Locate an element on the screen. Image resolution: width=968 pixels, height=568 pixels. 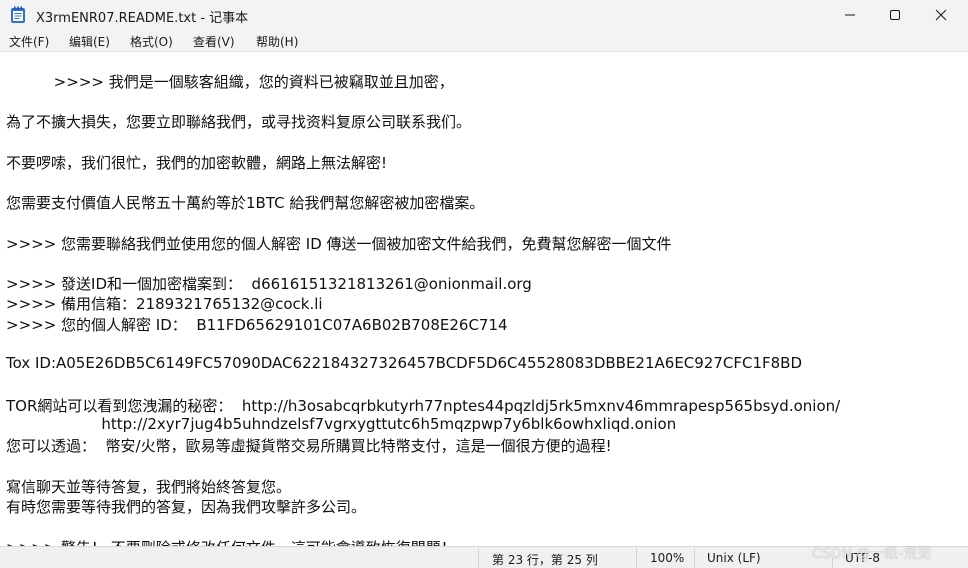
minimize-button is located at coordinates (850, 15).